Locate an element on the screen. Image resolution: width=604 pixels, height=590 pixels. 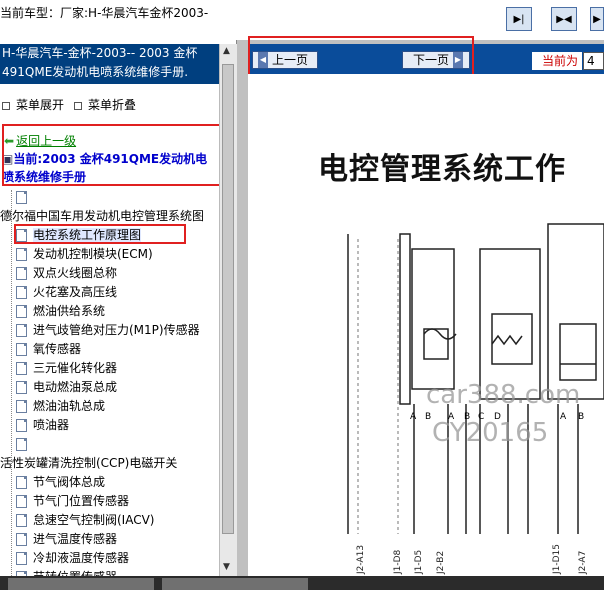
fit-page-button: ▶ is located at coordinates (597, 19).